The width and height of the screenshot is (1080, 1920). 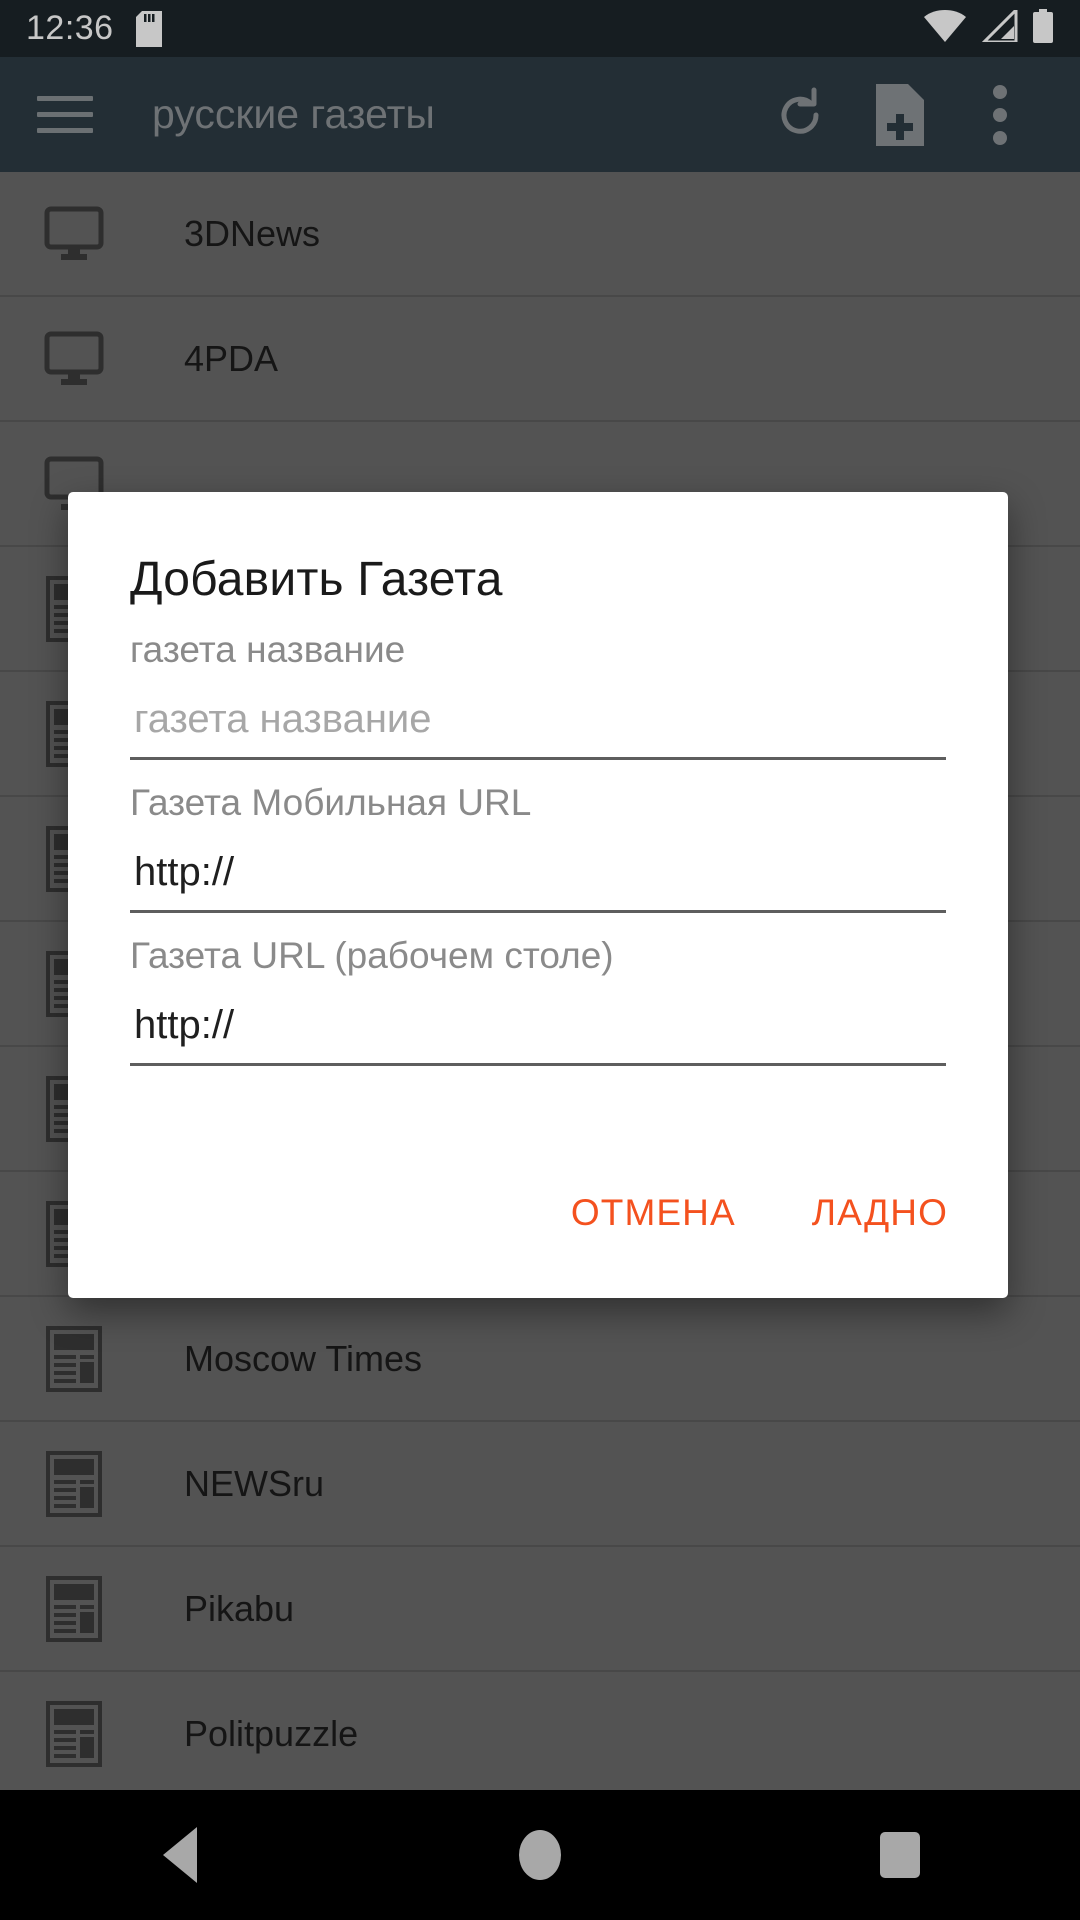 What do you see at coordinates (372, 955) in the screenshot?
I see `field-label: Газета URL (рабочем столе)` at bounding box center [372, 955].